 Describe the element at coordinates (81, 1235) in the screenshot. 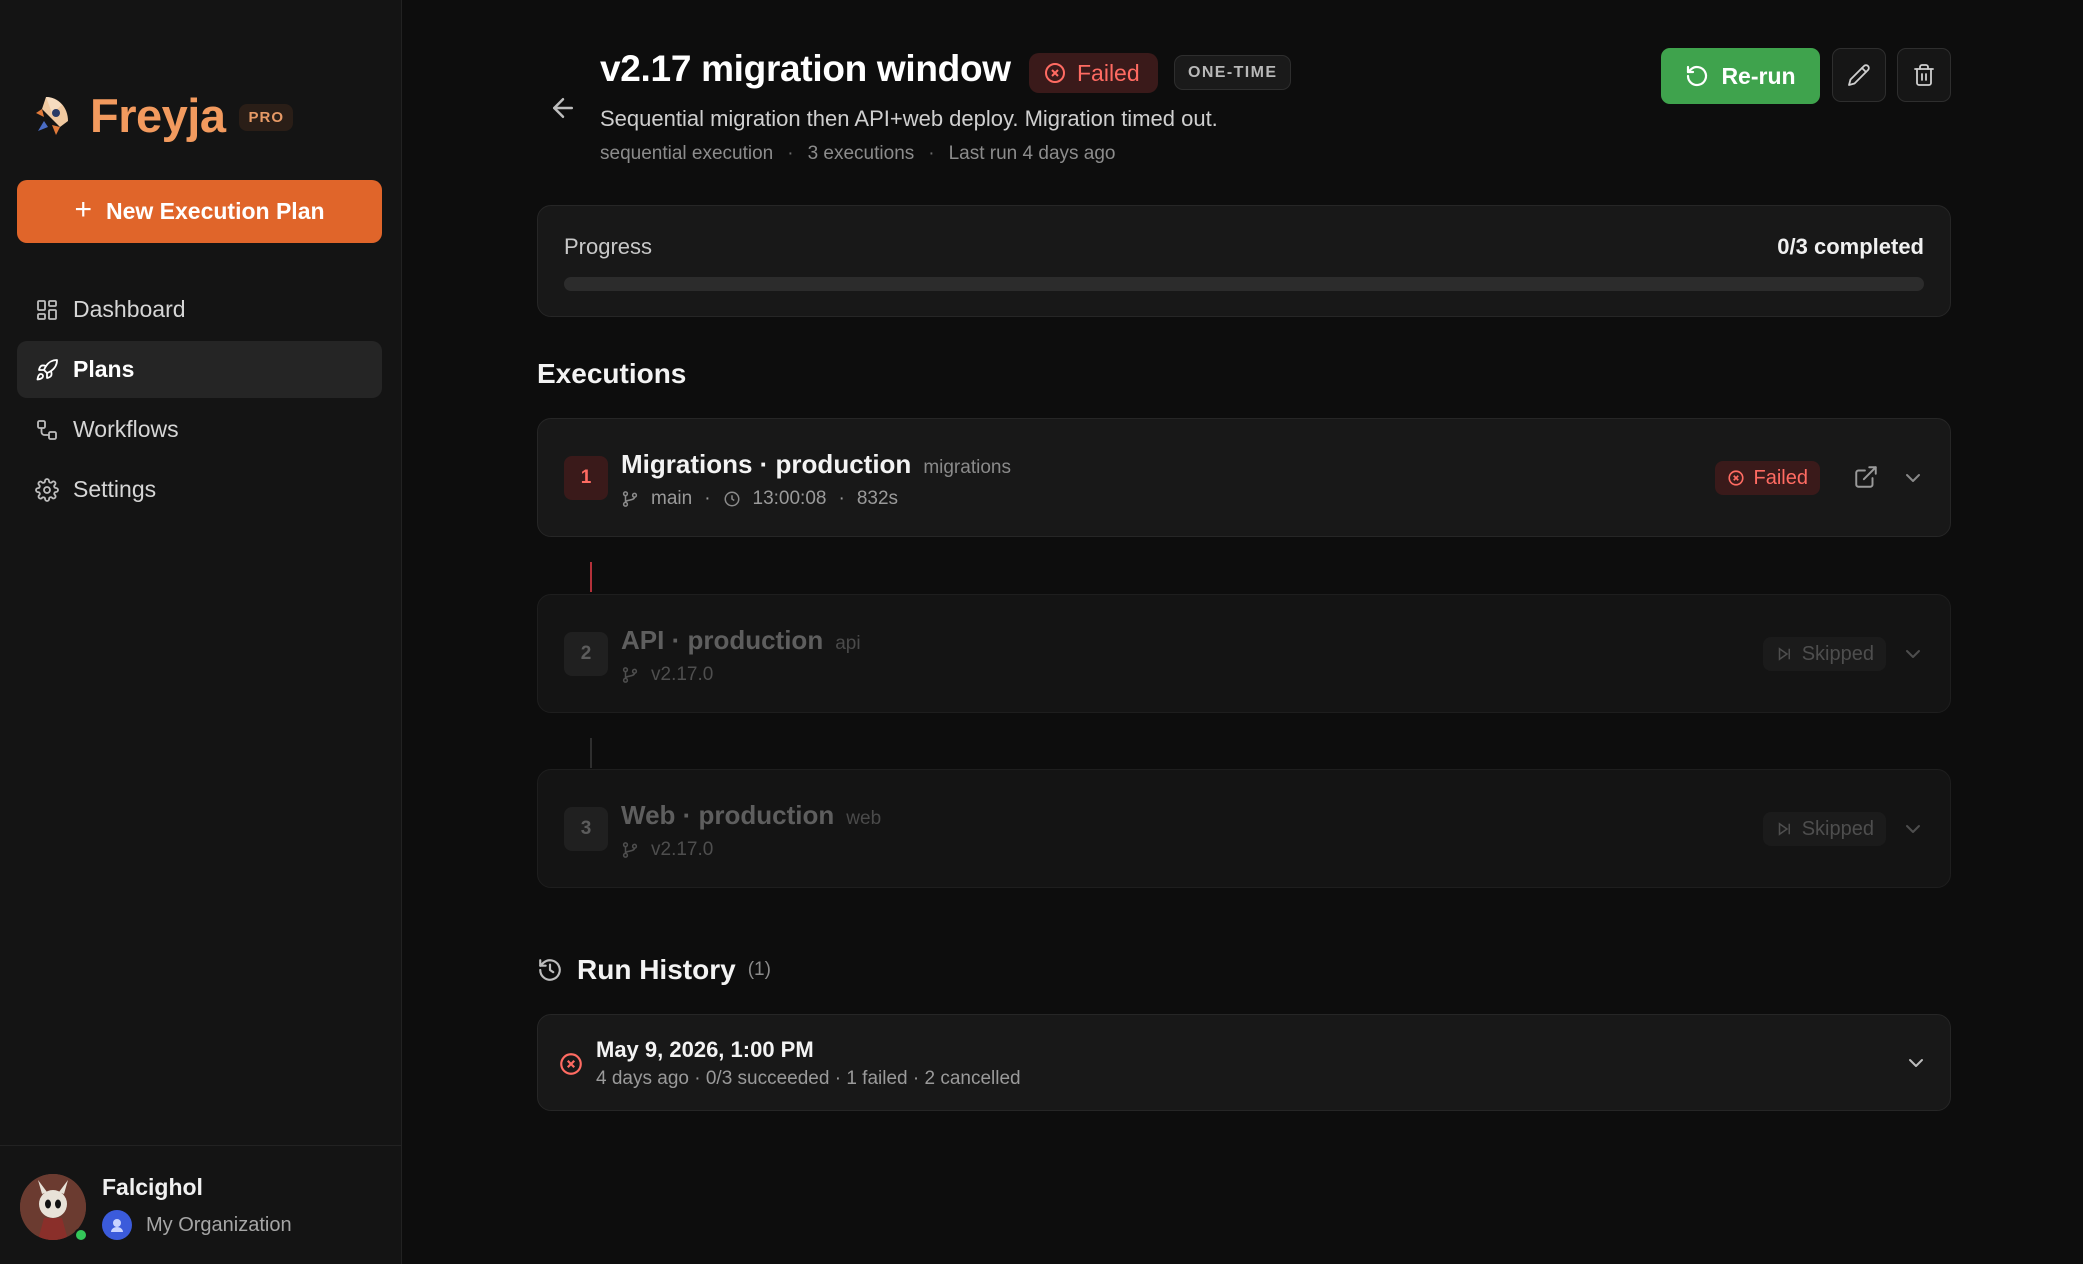

I see `online-status-indicator` at that location.